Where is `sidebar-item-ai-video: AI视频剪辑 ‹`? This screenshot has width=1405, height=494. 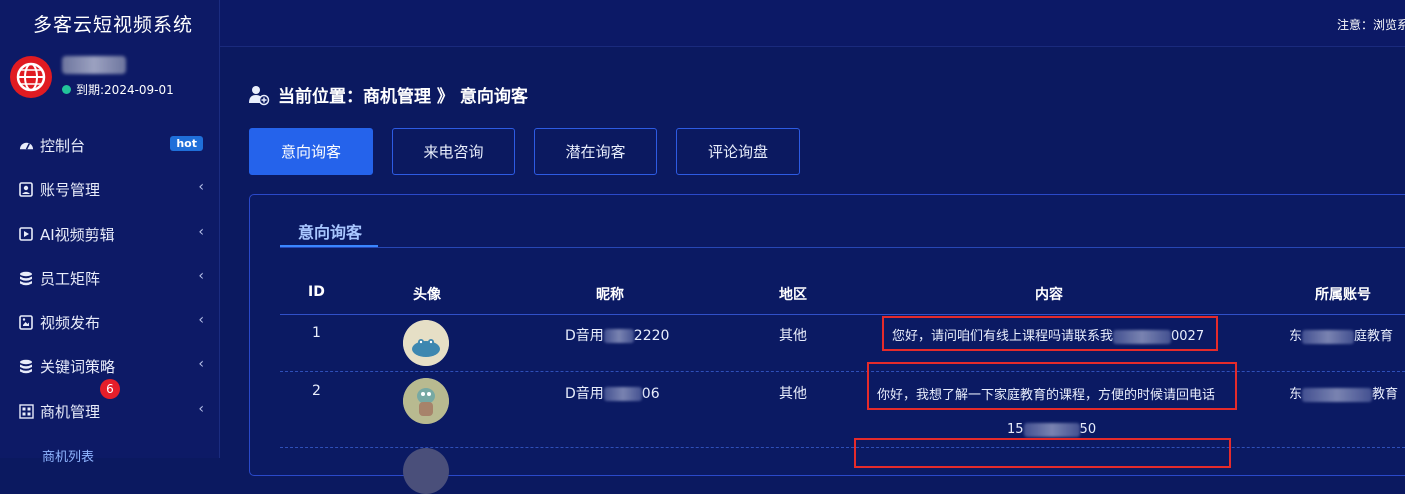
sidebar-item-ai-video: AI视频剪辑 ‹ is located at coordinates (113, 234).